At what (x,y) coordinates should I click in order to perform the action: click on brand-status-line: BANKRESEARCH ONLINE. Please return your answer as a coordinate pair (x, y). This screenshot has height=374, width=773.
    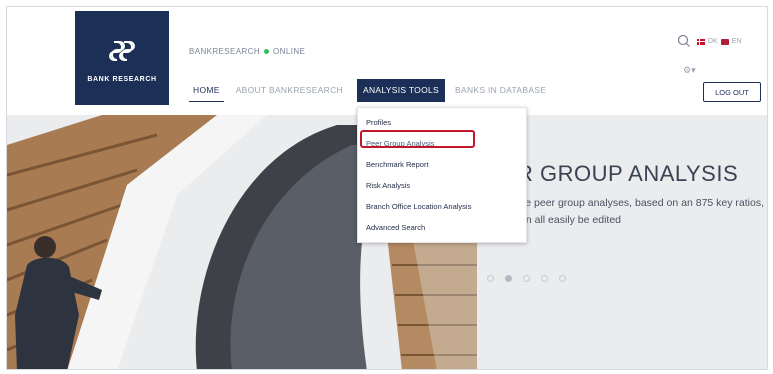
    Looking at the image, I should click on (247, 51).